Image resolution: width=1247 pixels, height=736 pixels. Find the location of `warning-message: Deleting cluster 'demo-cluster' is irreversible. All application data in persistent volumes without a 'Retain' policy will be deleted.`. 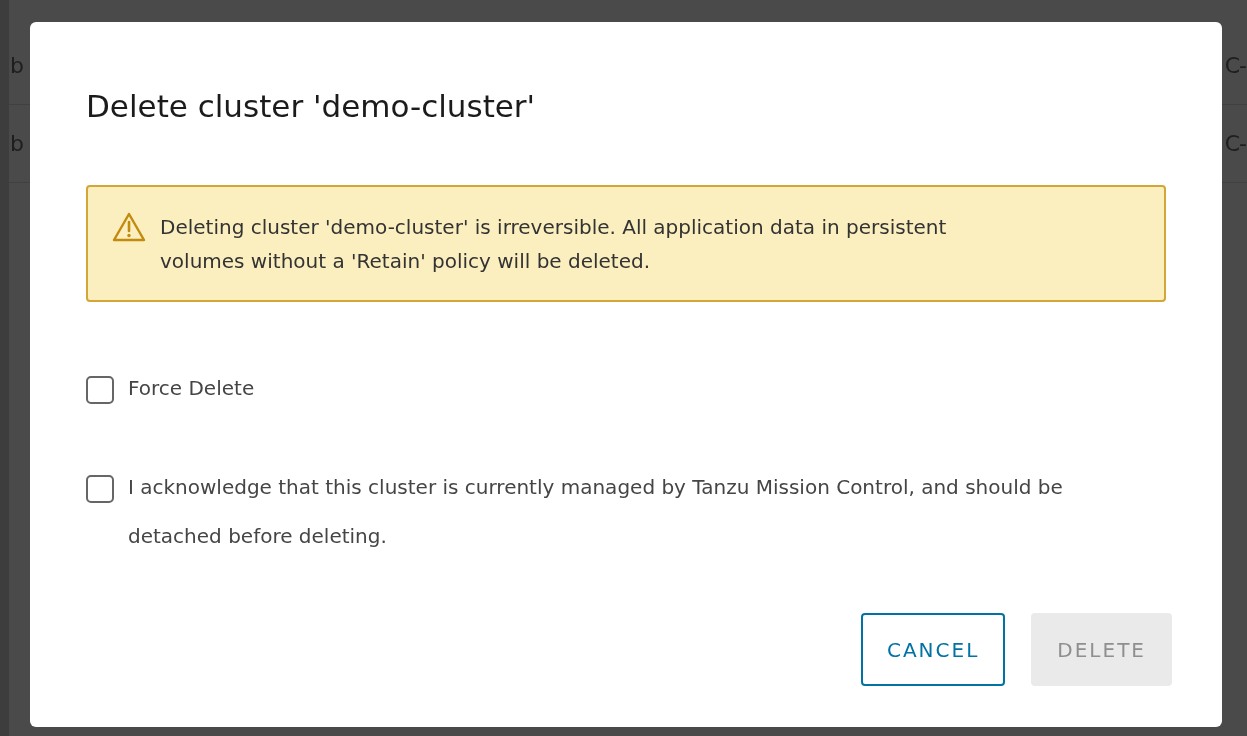

warning-message: Deleting cluster 'demo-cluster' is irreversible. All application data in persistent volumes without a 'Retain' policy will be deleted. is located at coordinates (554, 244).